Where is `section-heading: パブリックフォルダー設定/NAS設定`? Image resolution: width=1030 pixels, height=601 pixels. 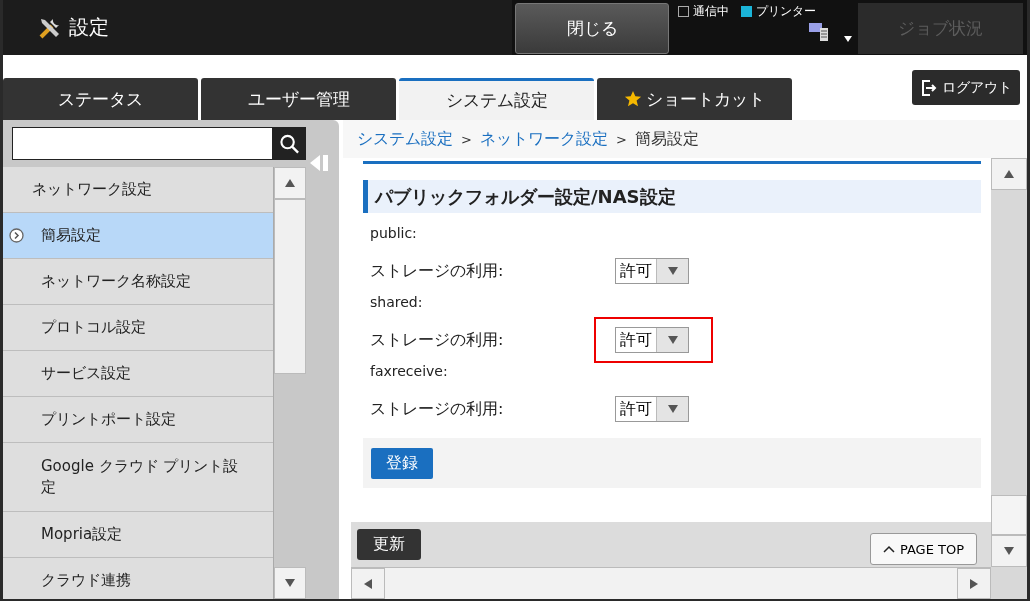
section-heading: パブリックフォルダー設定/NAS設定 is located at coordinates (672, 196).